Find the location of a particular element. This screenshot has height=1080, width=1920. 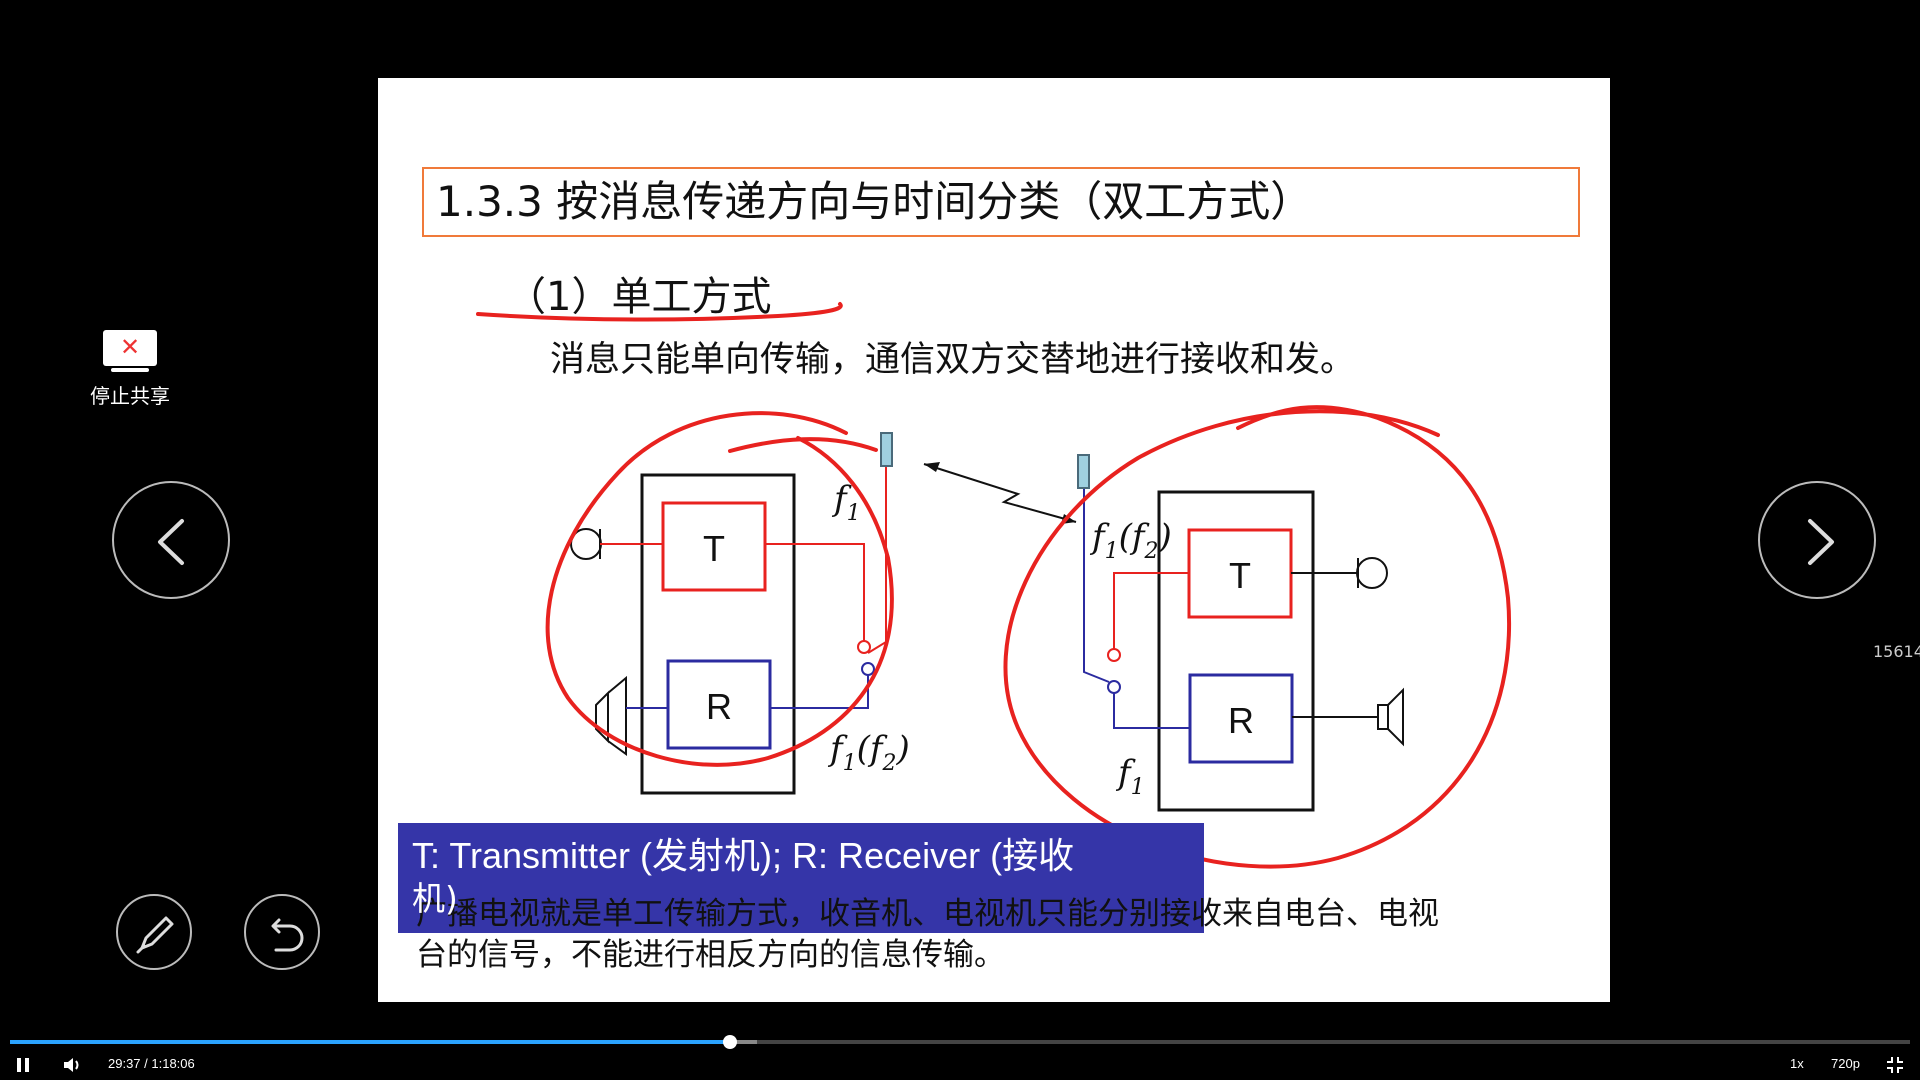

playback-speed-button: 1x is located at coordinates (1797, 1063).